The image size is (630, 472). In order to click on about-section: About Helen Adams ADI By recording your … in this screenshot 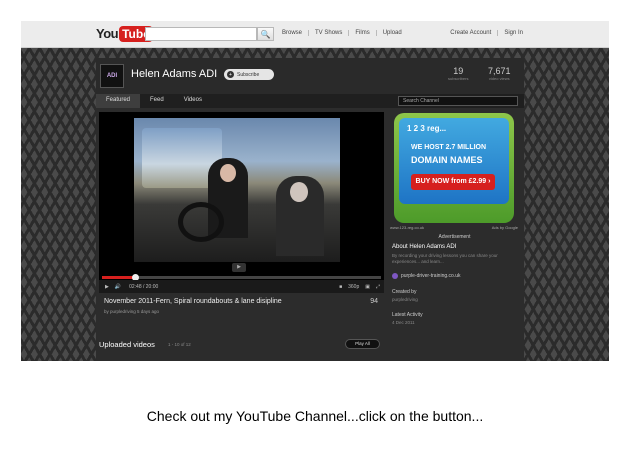, I will do `click(455, 284)`.